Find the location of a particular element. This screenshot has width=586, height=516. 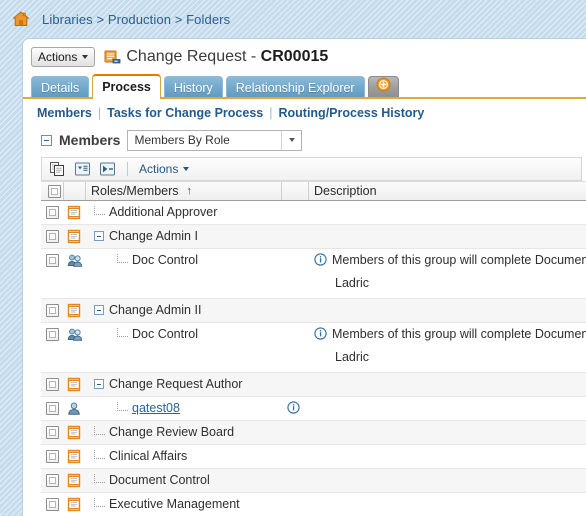

members-view-select-value: Members By Role is located at coordinates (182, 140).